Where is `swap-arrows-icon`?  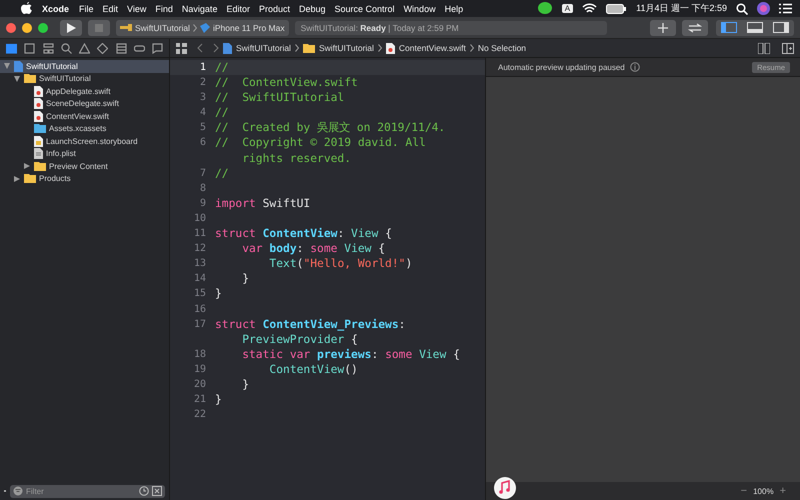
swap-arrows-icon is located at coordinates (695, 27).